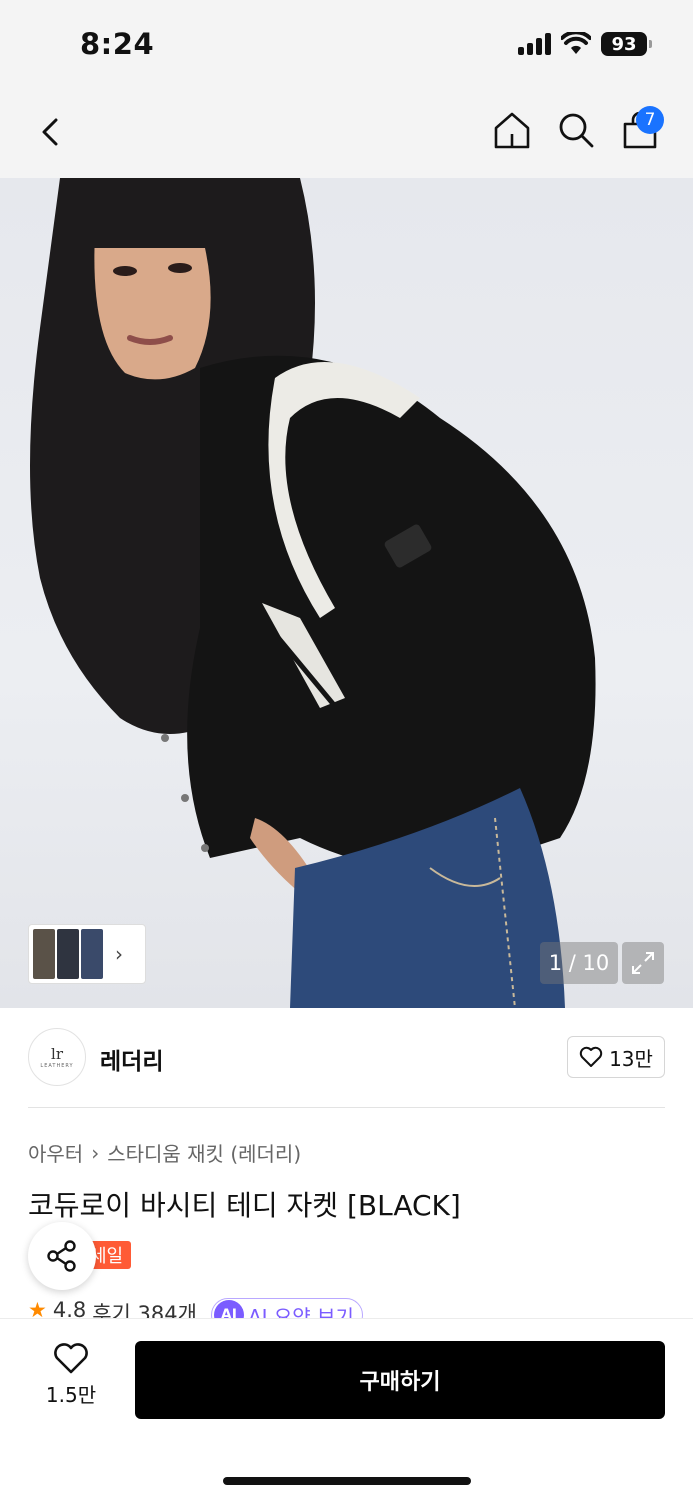 Image resolution: width=693 pixels, height=1500 pixels. Describe the element at coordinates (626, 44) in the screenshot. I see `battery-icon: 93` at that location.